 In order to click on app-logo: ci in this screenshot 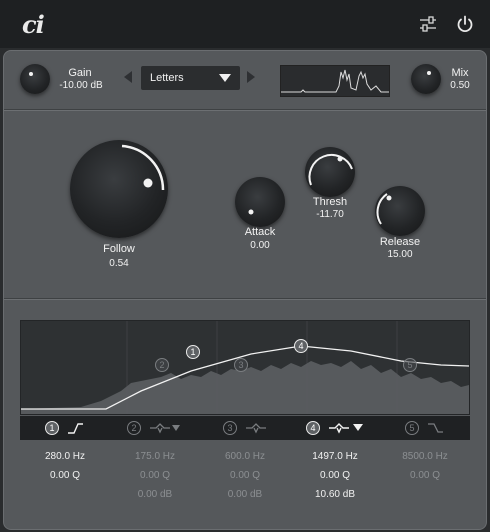, I will do `click(33, 24)`.